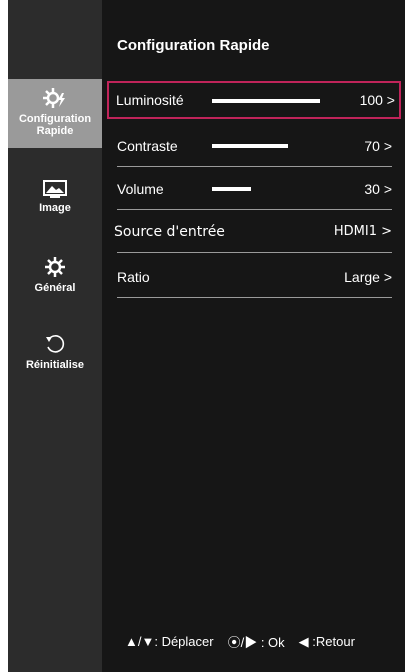 Image resolution: width=413 pixels, height=672 pixels. What do you see at coordinates (55, 267) in the screenshot?
I see `gear-icon` at bounding box center [55, 267].